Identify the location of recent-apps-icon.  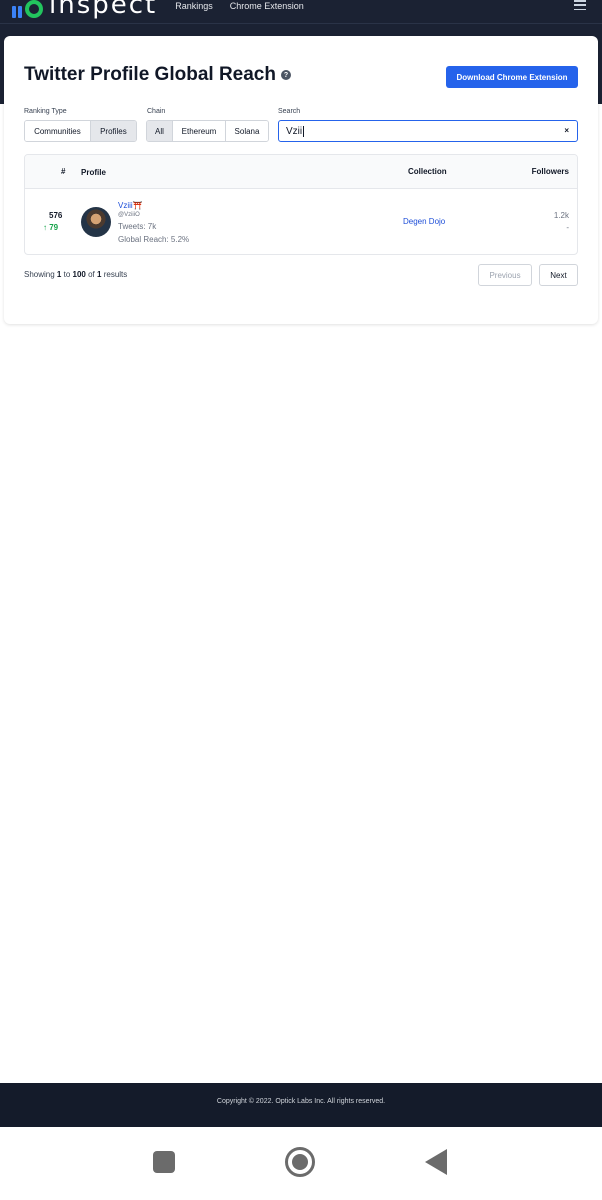
(164, 1162).